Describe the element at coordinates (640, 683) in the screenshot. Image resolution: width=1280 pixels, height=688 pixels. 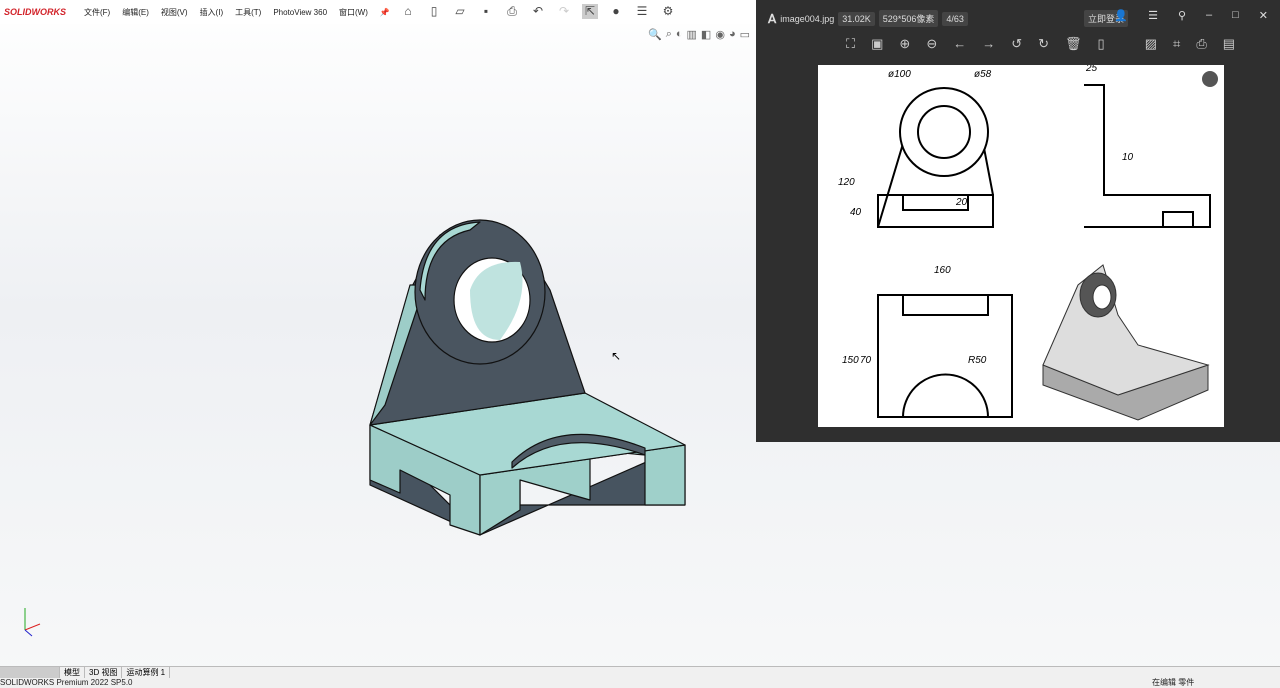
I see `status-bar: SOLIDWORKS Premium 2022 SP5.0 在编辑 零件` at that location.